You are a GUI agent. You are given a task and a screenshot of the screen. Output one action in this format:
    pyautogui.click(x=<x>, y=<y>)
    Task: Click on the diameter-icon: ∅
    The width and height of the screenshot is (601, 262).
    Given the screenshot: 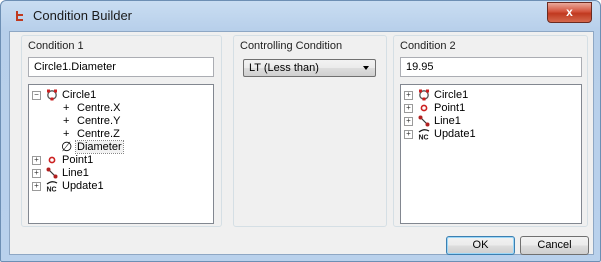 What is the action you would take?
    pyautogui.click(x=67, y=146)
    